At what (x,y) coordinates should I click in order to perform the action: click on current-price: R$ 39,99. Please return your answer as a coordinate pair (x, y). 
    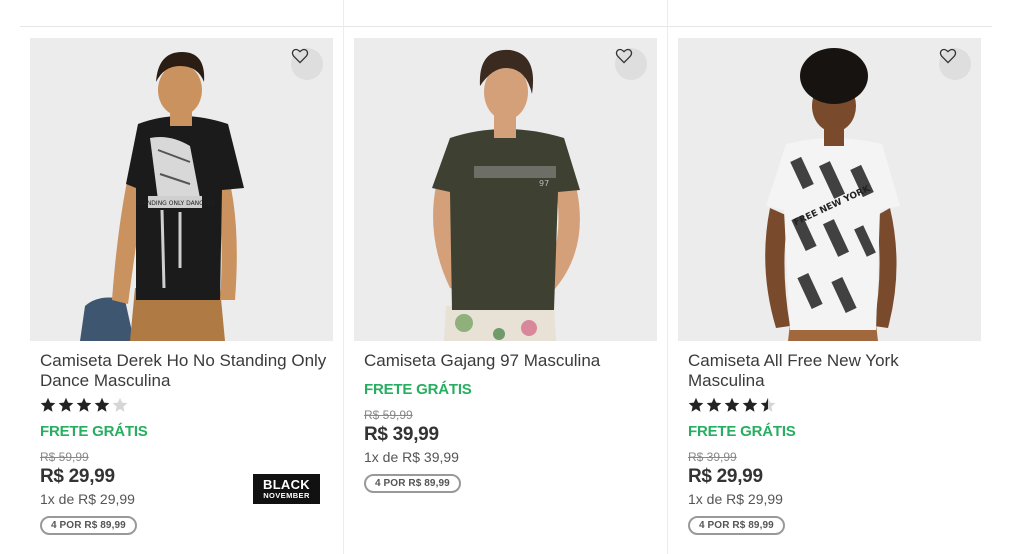
    Looking at the image, I should click on (401, 434).